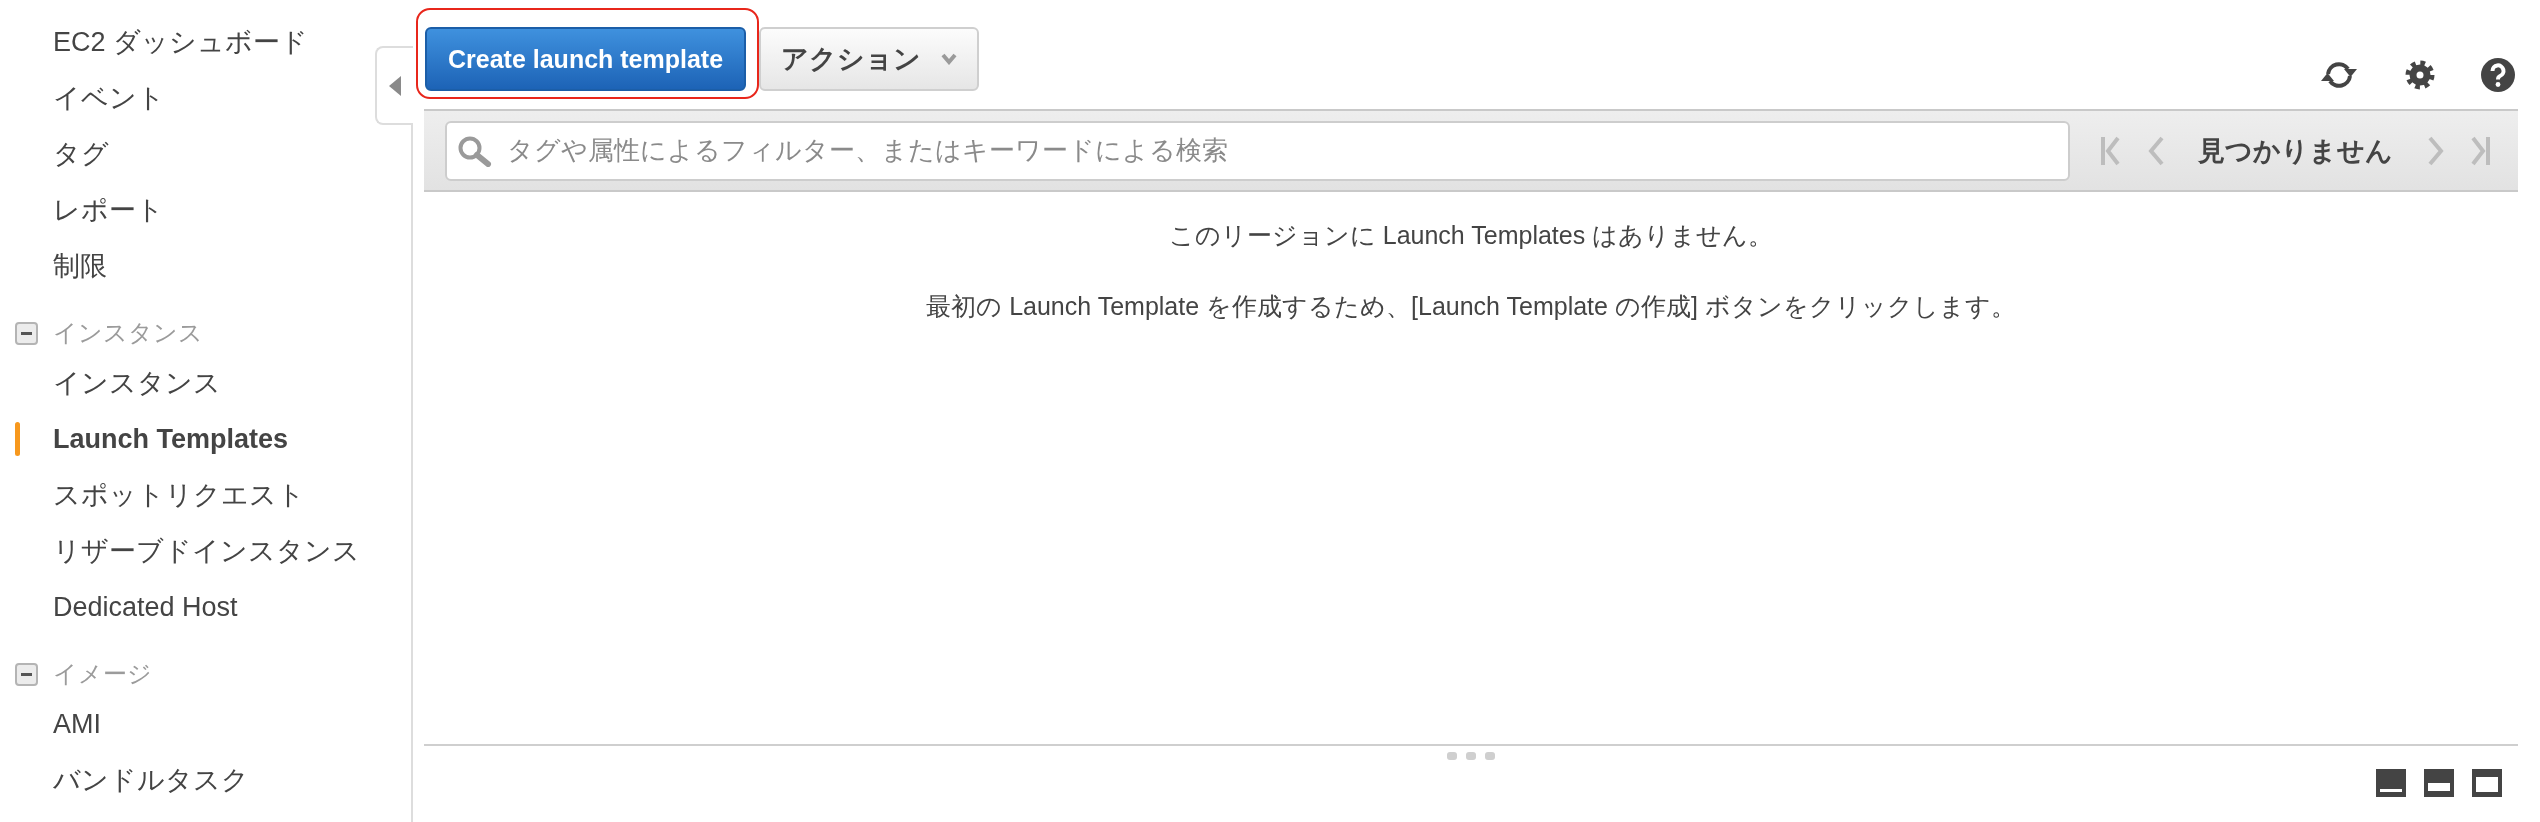 The height and width of the screenshot is (822, 2540). I want to click on sidebar-item: レポート, so click(187, 210).